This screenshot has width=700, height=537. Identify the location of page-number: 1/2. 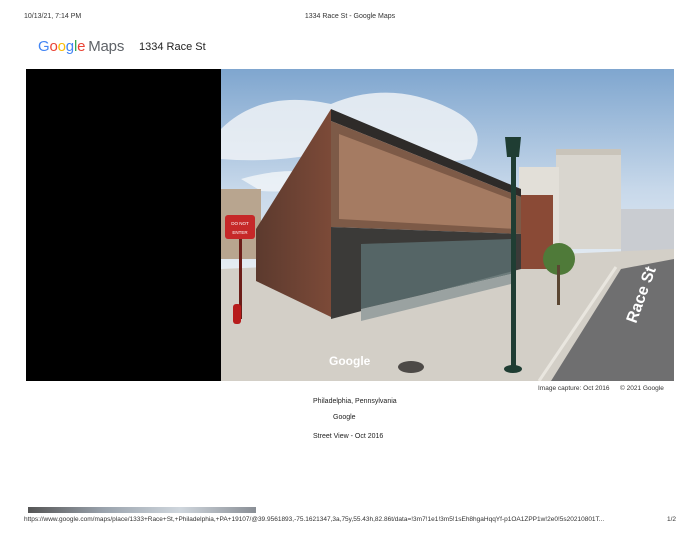
(671, 519).